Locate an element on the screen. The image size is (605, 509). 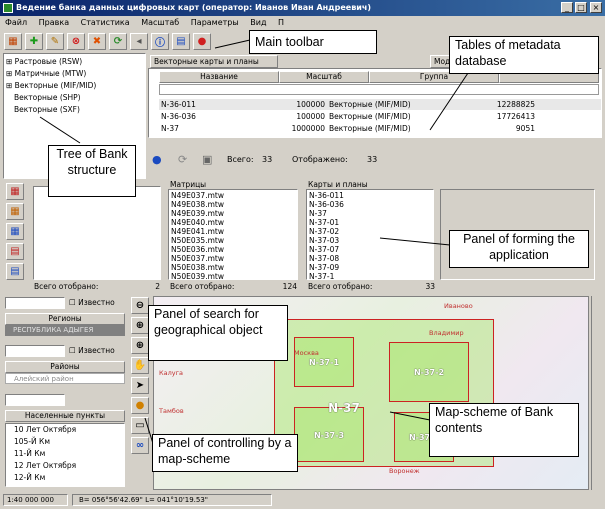
place-label: Иваново is located at coordinates (458, 306).